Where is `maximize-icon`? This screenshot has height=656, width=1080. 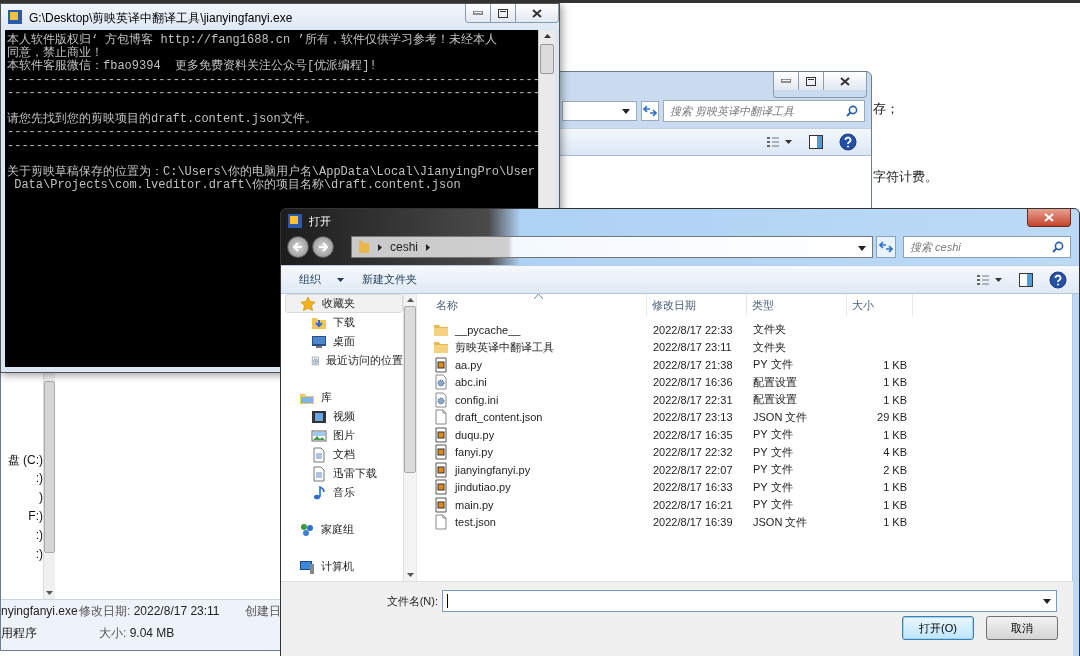
maximize-icon is located at coordinates (503, 13).